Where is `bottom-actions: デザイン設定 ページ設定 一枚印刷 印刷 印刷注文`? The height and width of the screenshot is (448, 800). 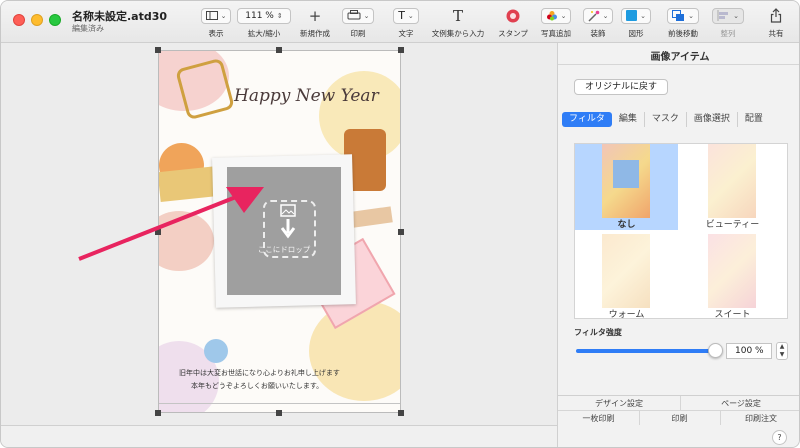 bottom-actions: デザイン設定 ページ設定 一枚印刷 印刷 印刷注文 is located at coordinates (678, 411).